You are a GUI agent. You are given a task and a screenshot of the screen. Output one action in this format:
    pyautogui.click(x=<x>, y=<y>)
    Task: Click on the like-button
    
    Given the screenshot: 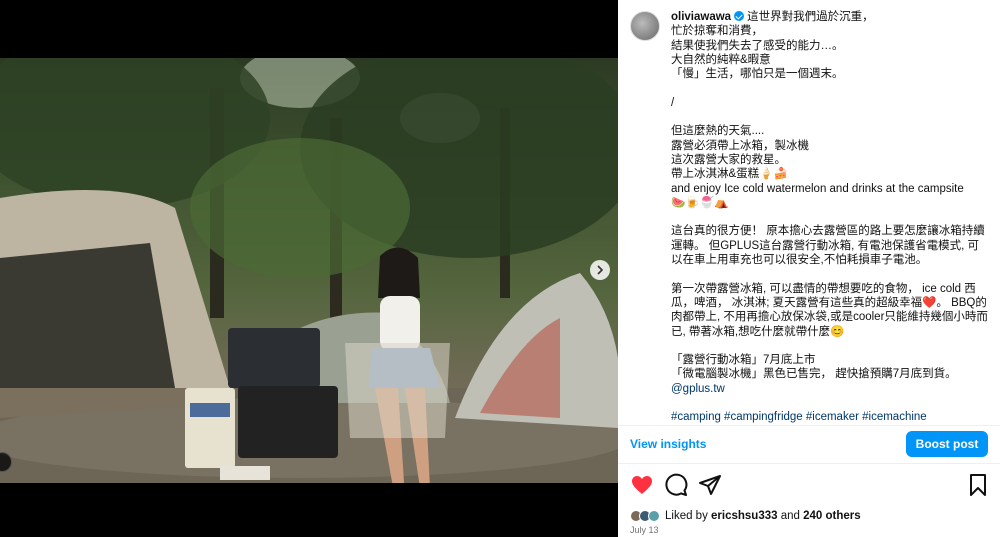 What is the action you would take?
    pyautogui.click(x=642, y=485)
    